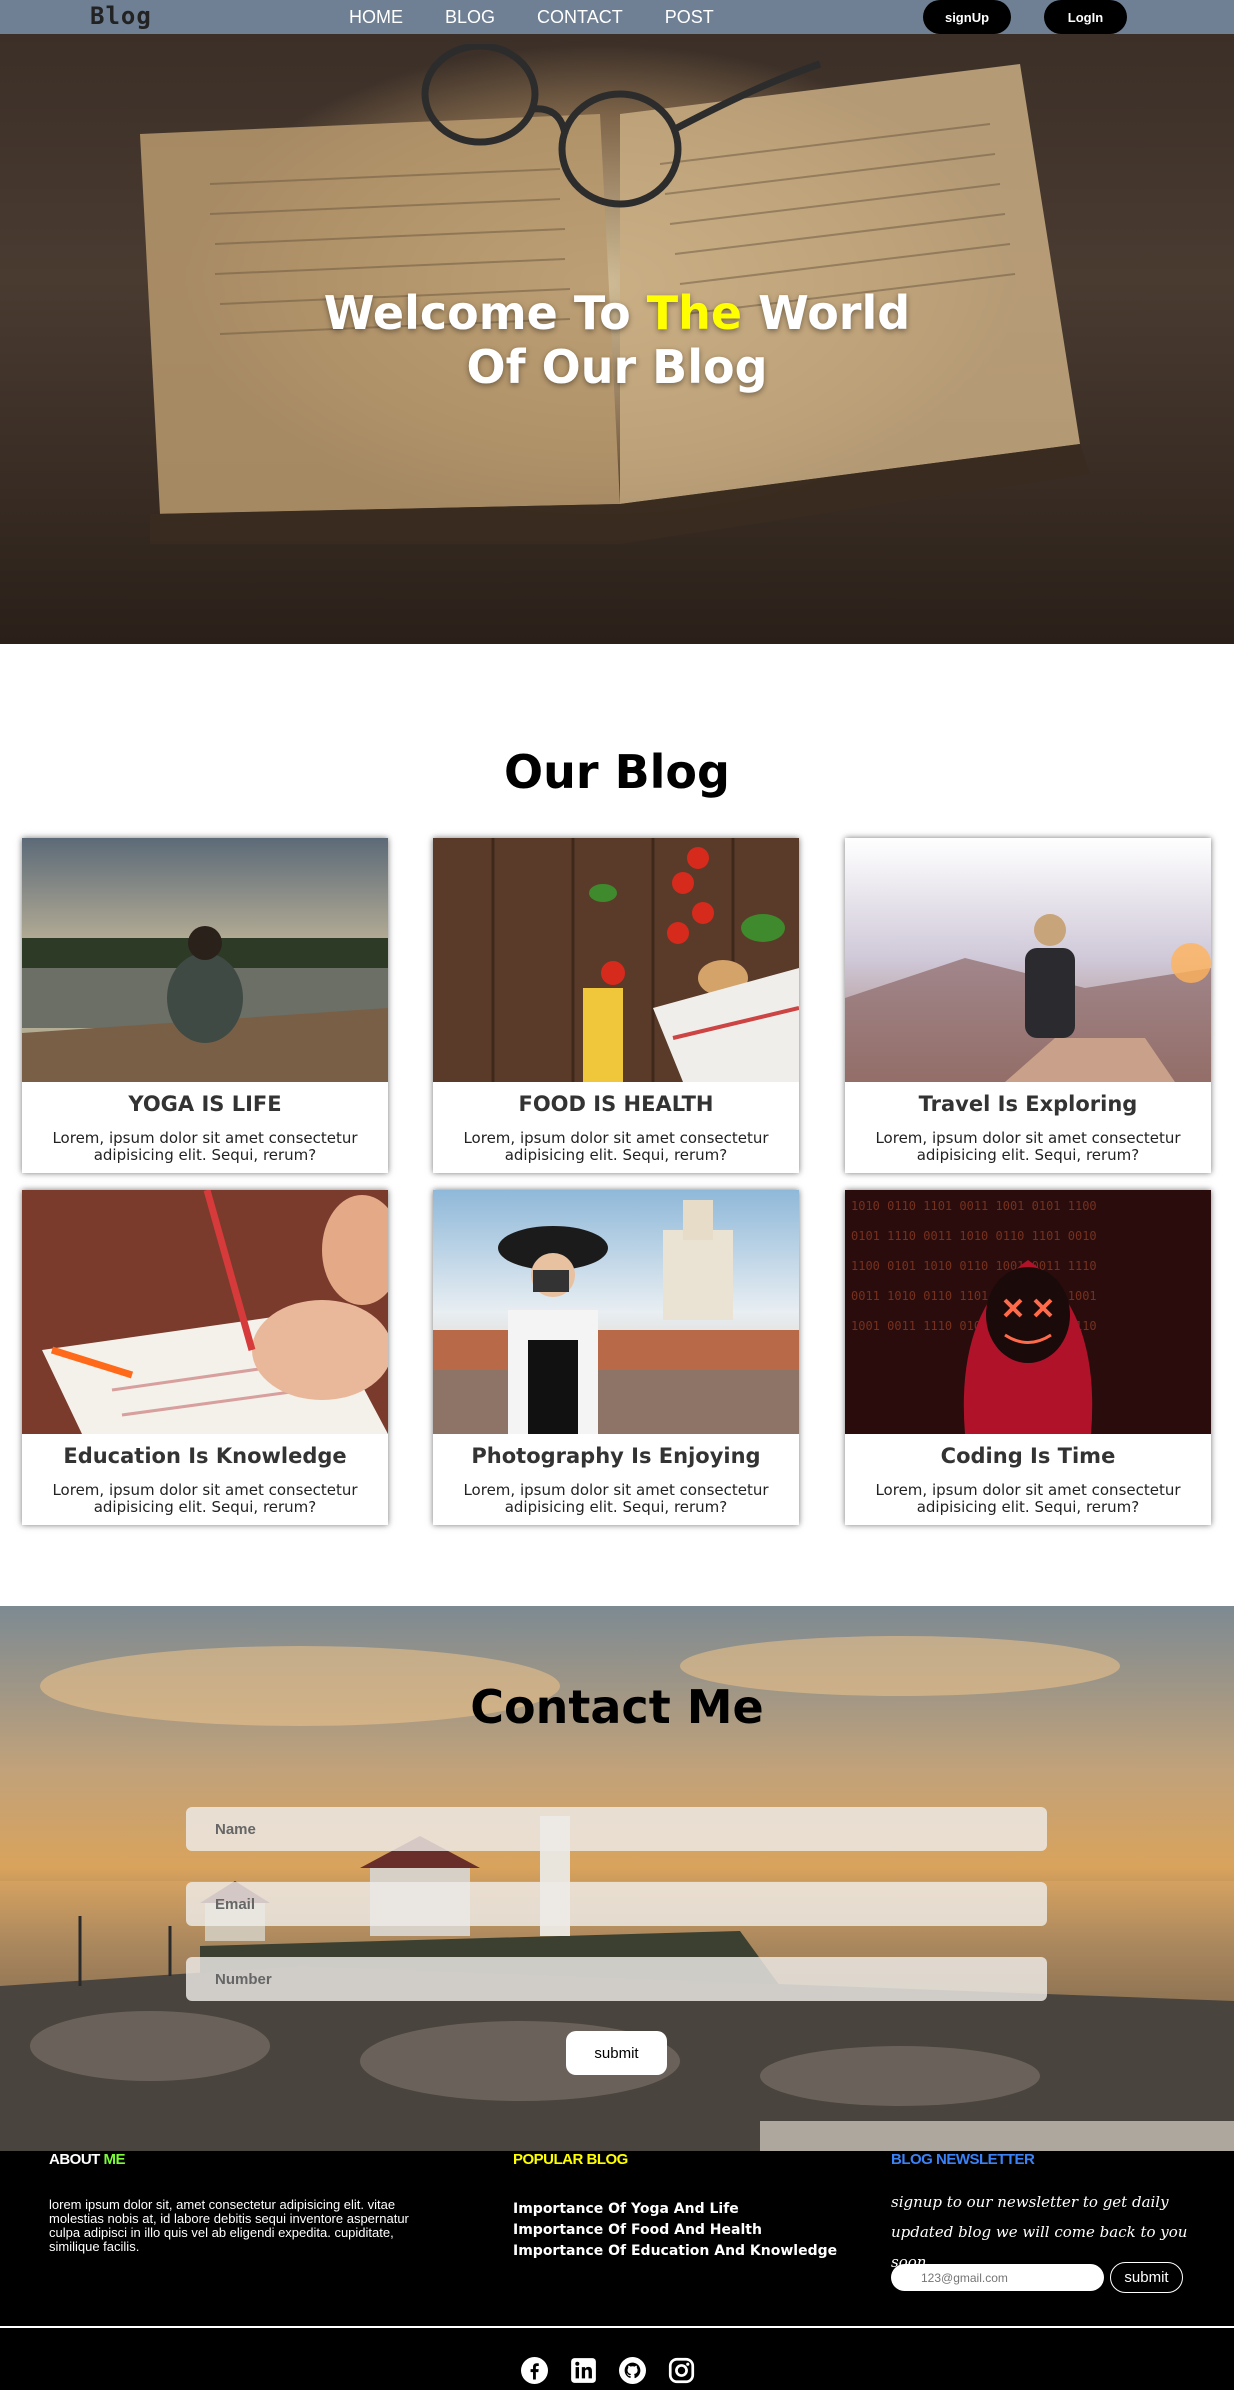 This screenshot has width=1234, height=2390. I want to click on hero-title-part2: World, so click(826, 313).